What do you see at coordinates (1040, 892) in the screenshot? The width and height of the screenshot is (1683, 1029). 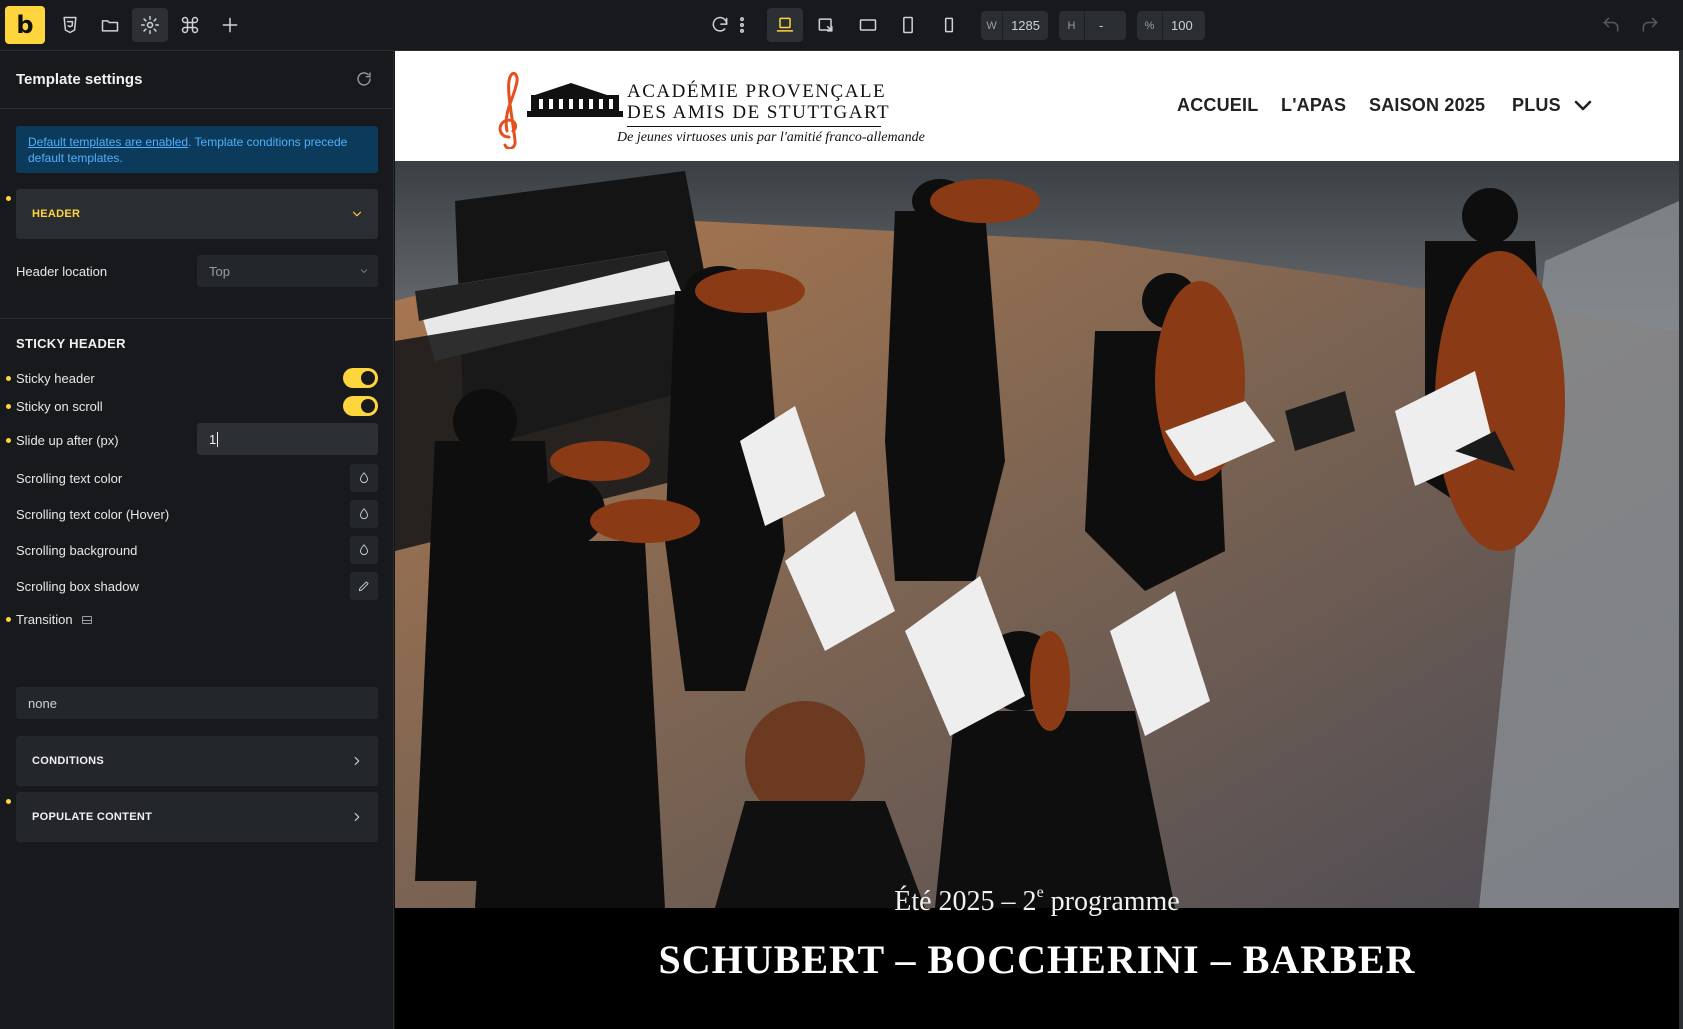 I see `hero-subtitle-superscript: e` at bounding box center [1040, 892].